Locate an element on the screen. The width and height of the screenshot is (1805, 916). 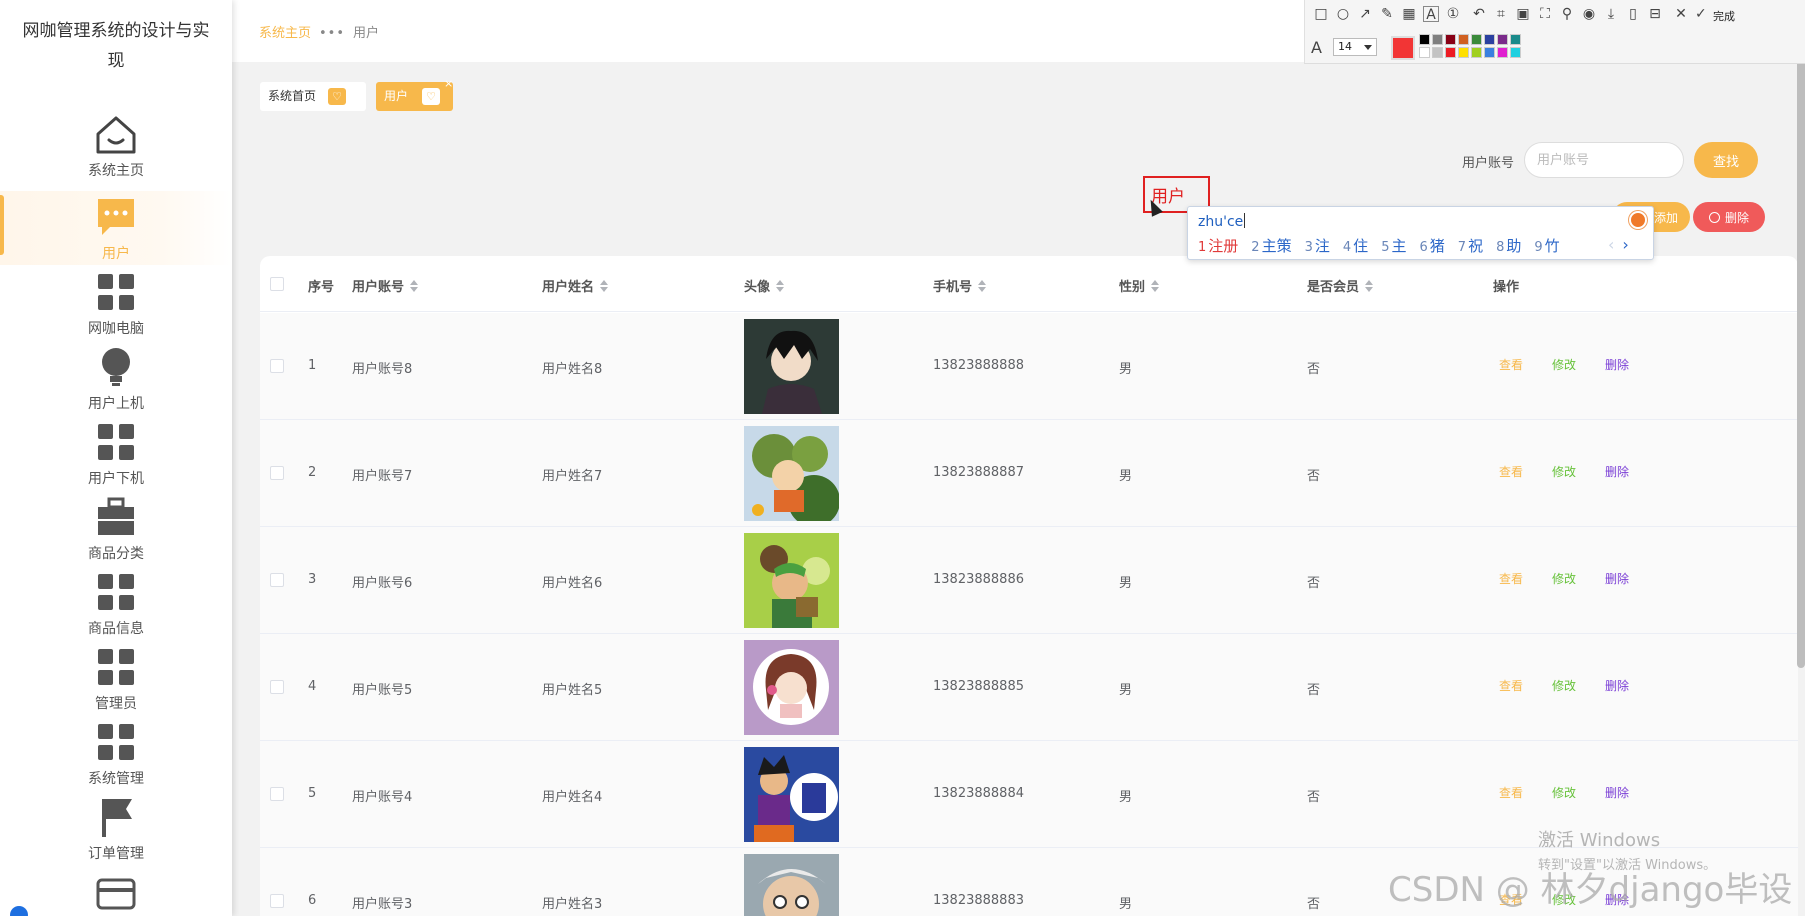
col-header-name: 用户姓名 is located at coordinates (575, 285).